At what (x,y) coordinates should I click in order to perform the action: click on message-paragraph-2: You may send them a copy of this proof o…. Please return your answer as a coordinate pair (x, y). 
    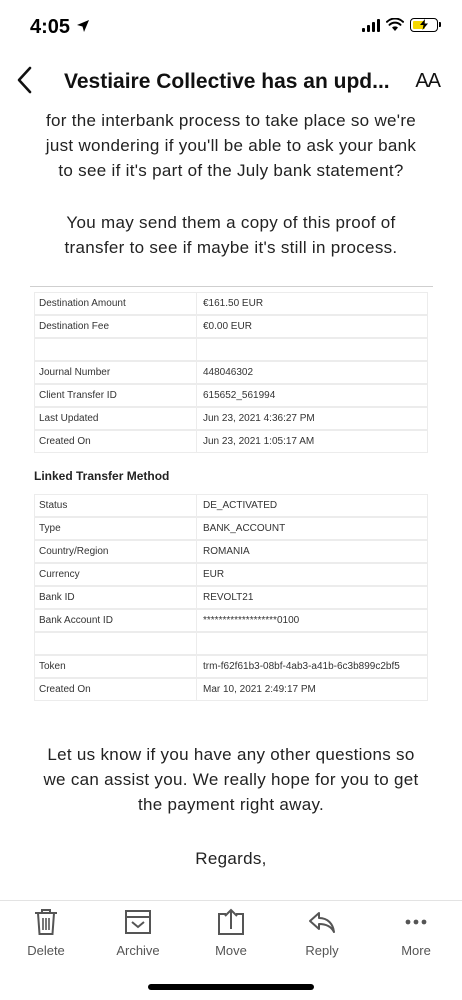
    Looking at the image, I should click on (231, 235).